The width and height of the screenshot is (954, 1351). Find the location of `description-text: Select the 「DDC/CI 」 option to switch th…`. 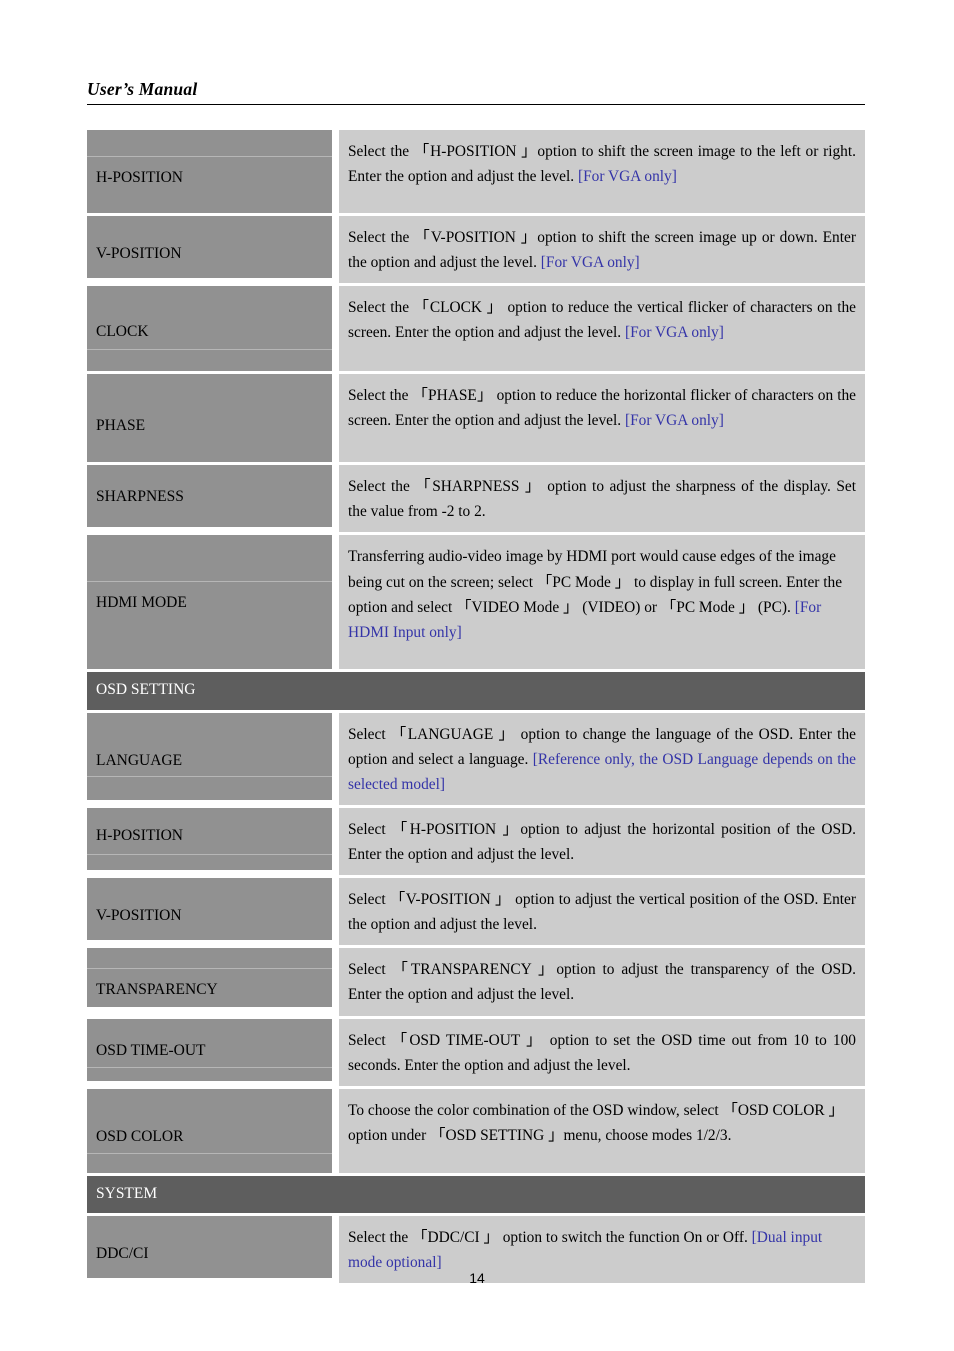

description-text: Select the 「DDC/CI 」 option to switch th… is located at coordinates (550, 1237).